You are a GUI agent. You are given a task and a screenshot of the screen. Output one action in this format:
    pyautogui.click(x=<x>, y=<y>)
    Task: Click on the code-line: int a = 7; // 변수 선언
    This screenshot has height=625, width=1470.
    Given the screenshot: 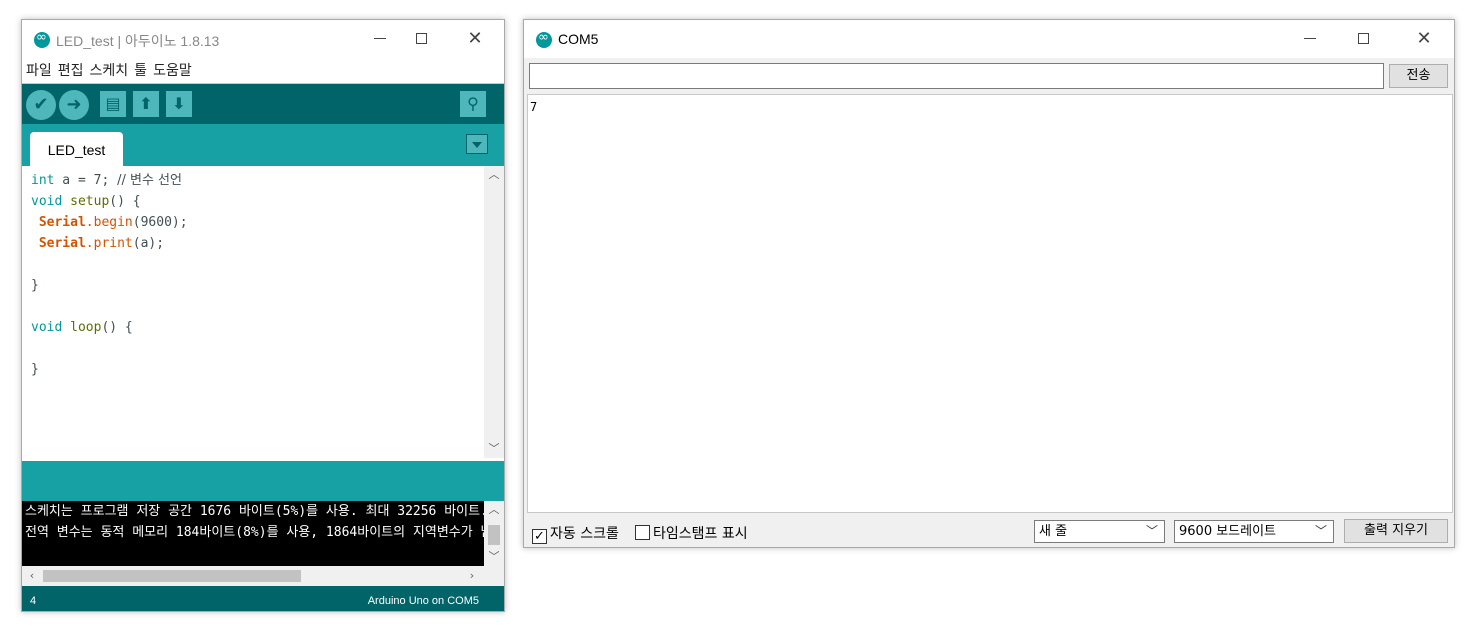 What is the action you would take?
    pyautogui.click(x=257, y=180)
    